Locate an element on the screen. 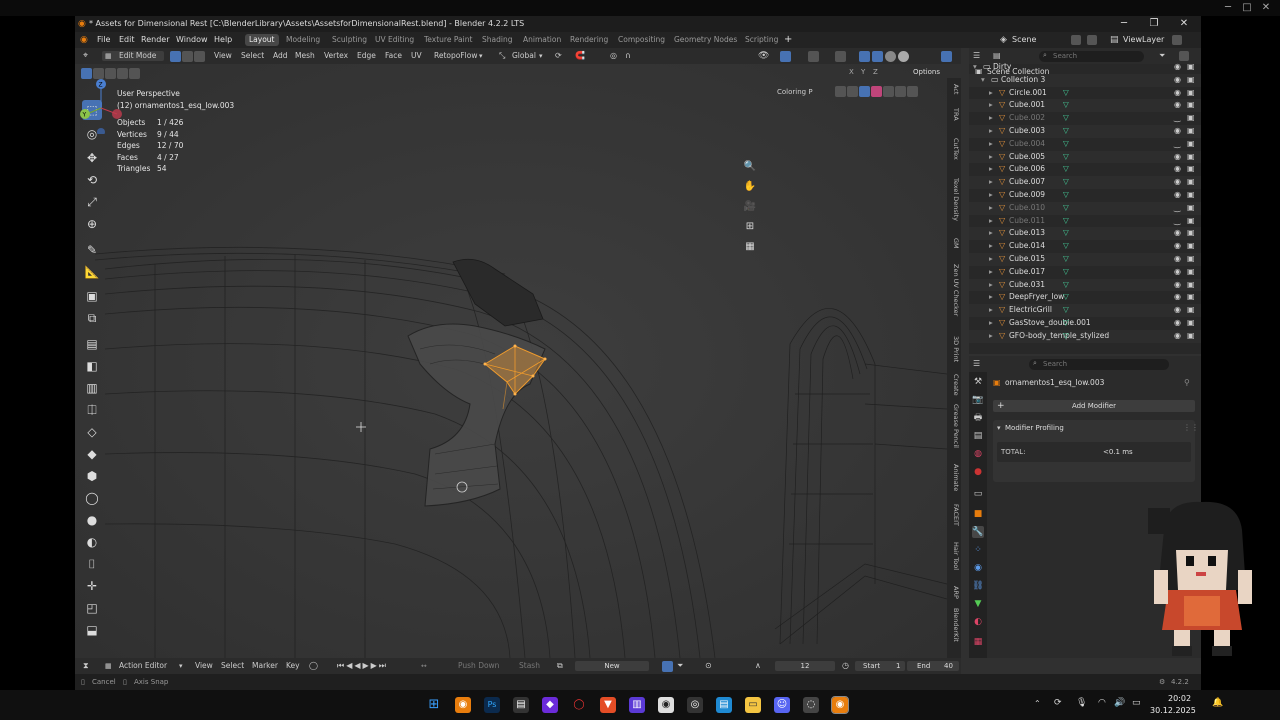 This screenshot has width=1280, height=720. scale-icon: ⤢ is located at coordinates (92, 202).